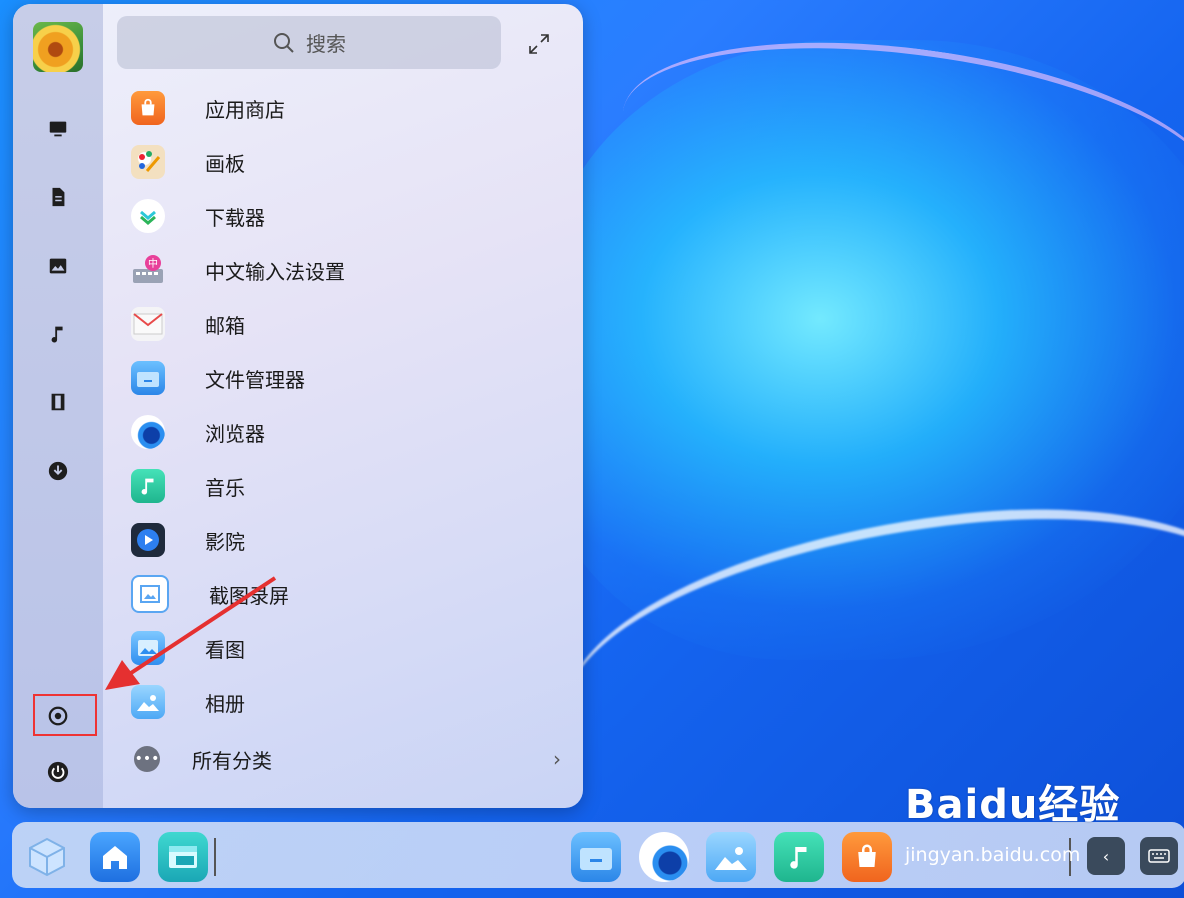 This screenshot has height=898, width=1184. What do you see at coordinates (58, 471) in the screenshot?
I see `downloads-icon` at bounding box center [58, 471].